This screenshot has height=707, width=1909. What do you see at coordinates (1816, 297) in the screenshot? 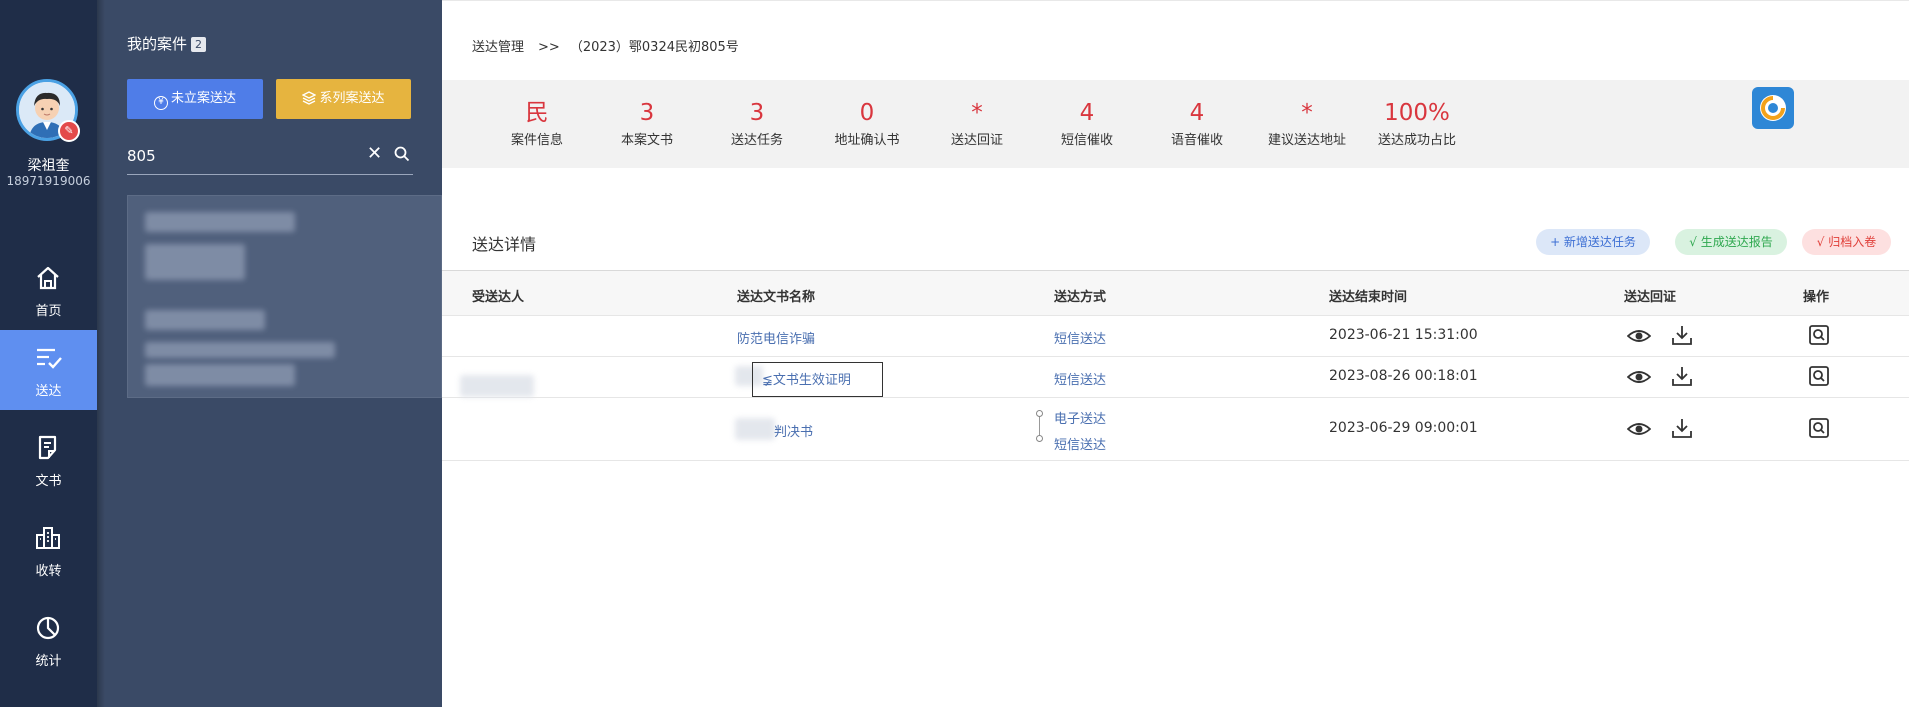
I see `col-actions: 操作` at bounding box center [1816, 297].